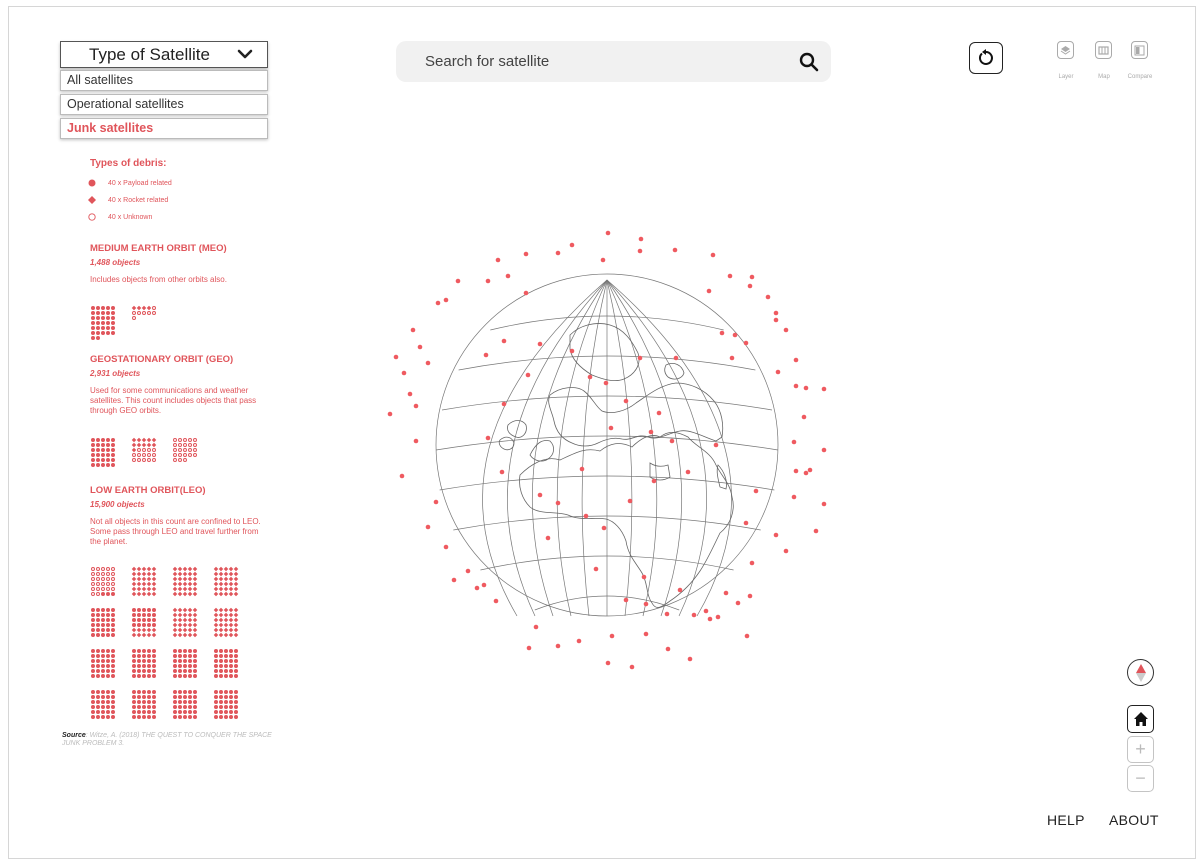 Image resolution: width=1203 pixels, height=861 pixels. What do you see at coordinates (1140, 719) in the screenshot?
I see `home-button` at bounding box center [1140, 719].